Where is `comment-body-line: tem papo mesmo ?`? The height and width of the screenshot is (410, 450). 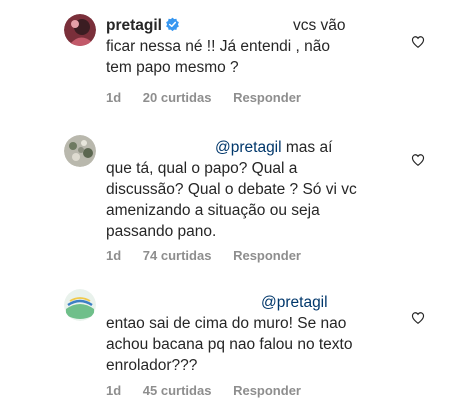
comment-body-line: tem papo mesmo ? is located at coordinates (172, 67).